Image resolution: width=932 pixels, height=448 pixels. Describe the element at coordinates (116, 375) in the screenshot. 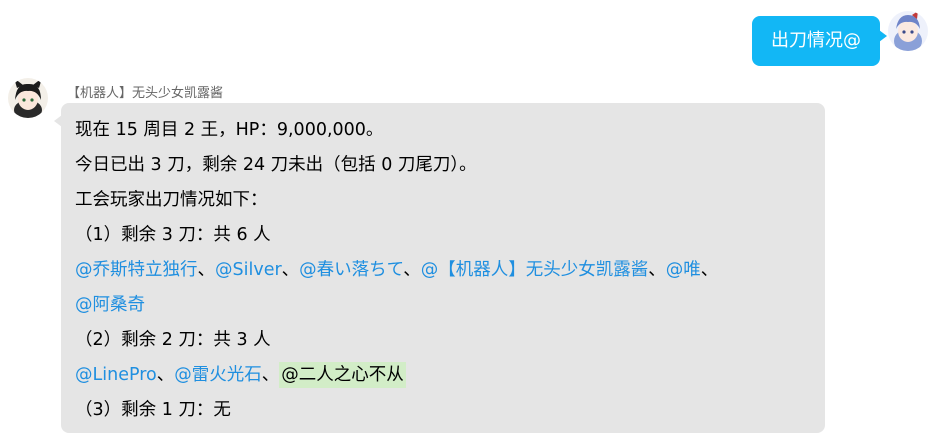

I see `mention-link: @LinePro` at that location.